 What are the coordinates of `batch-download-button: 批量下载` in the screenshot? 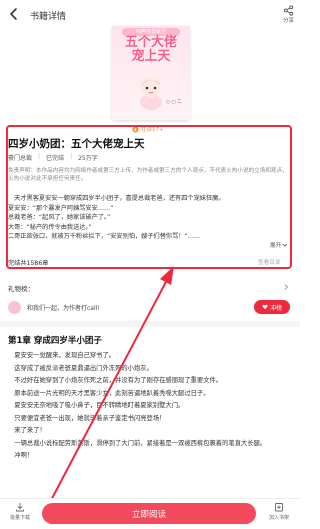 It's located at (20, 511).